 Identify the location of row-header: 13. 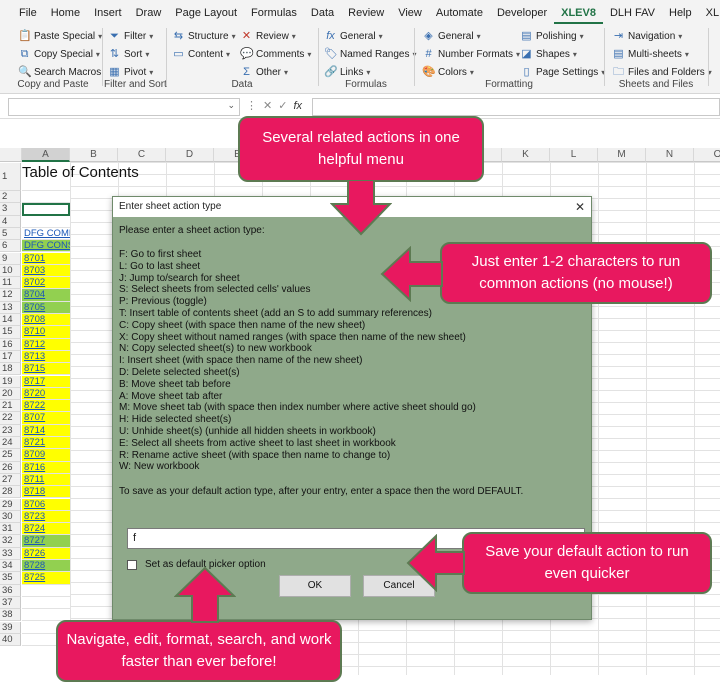
(10, 307).